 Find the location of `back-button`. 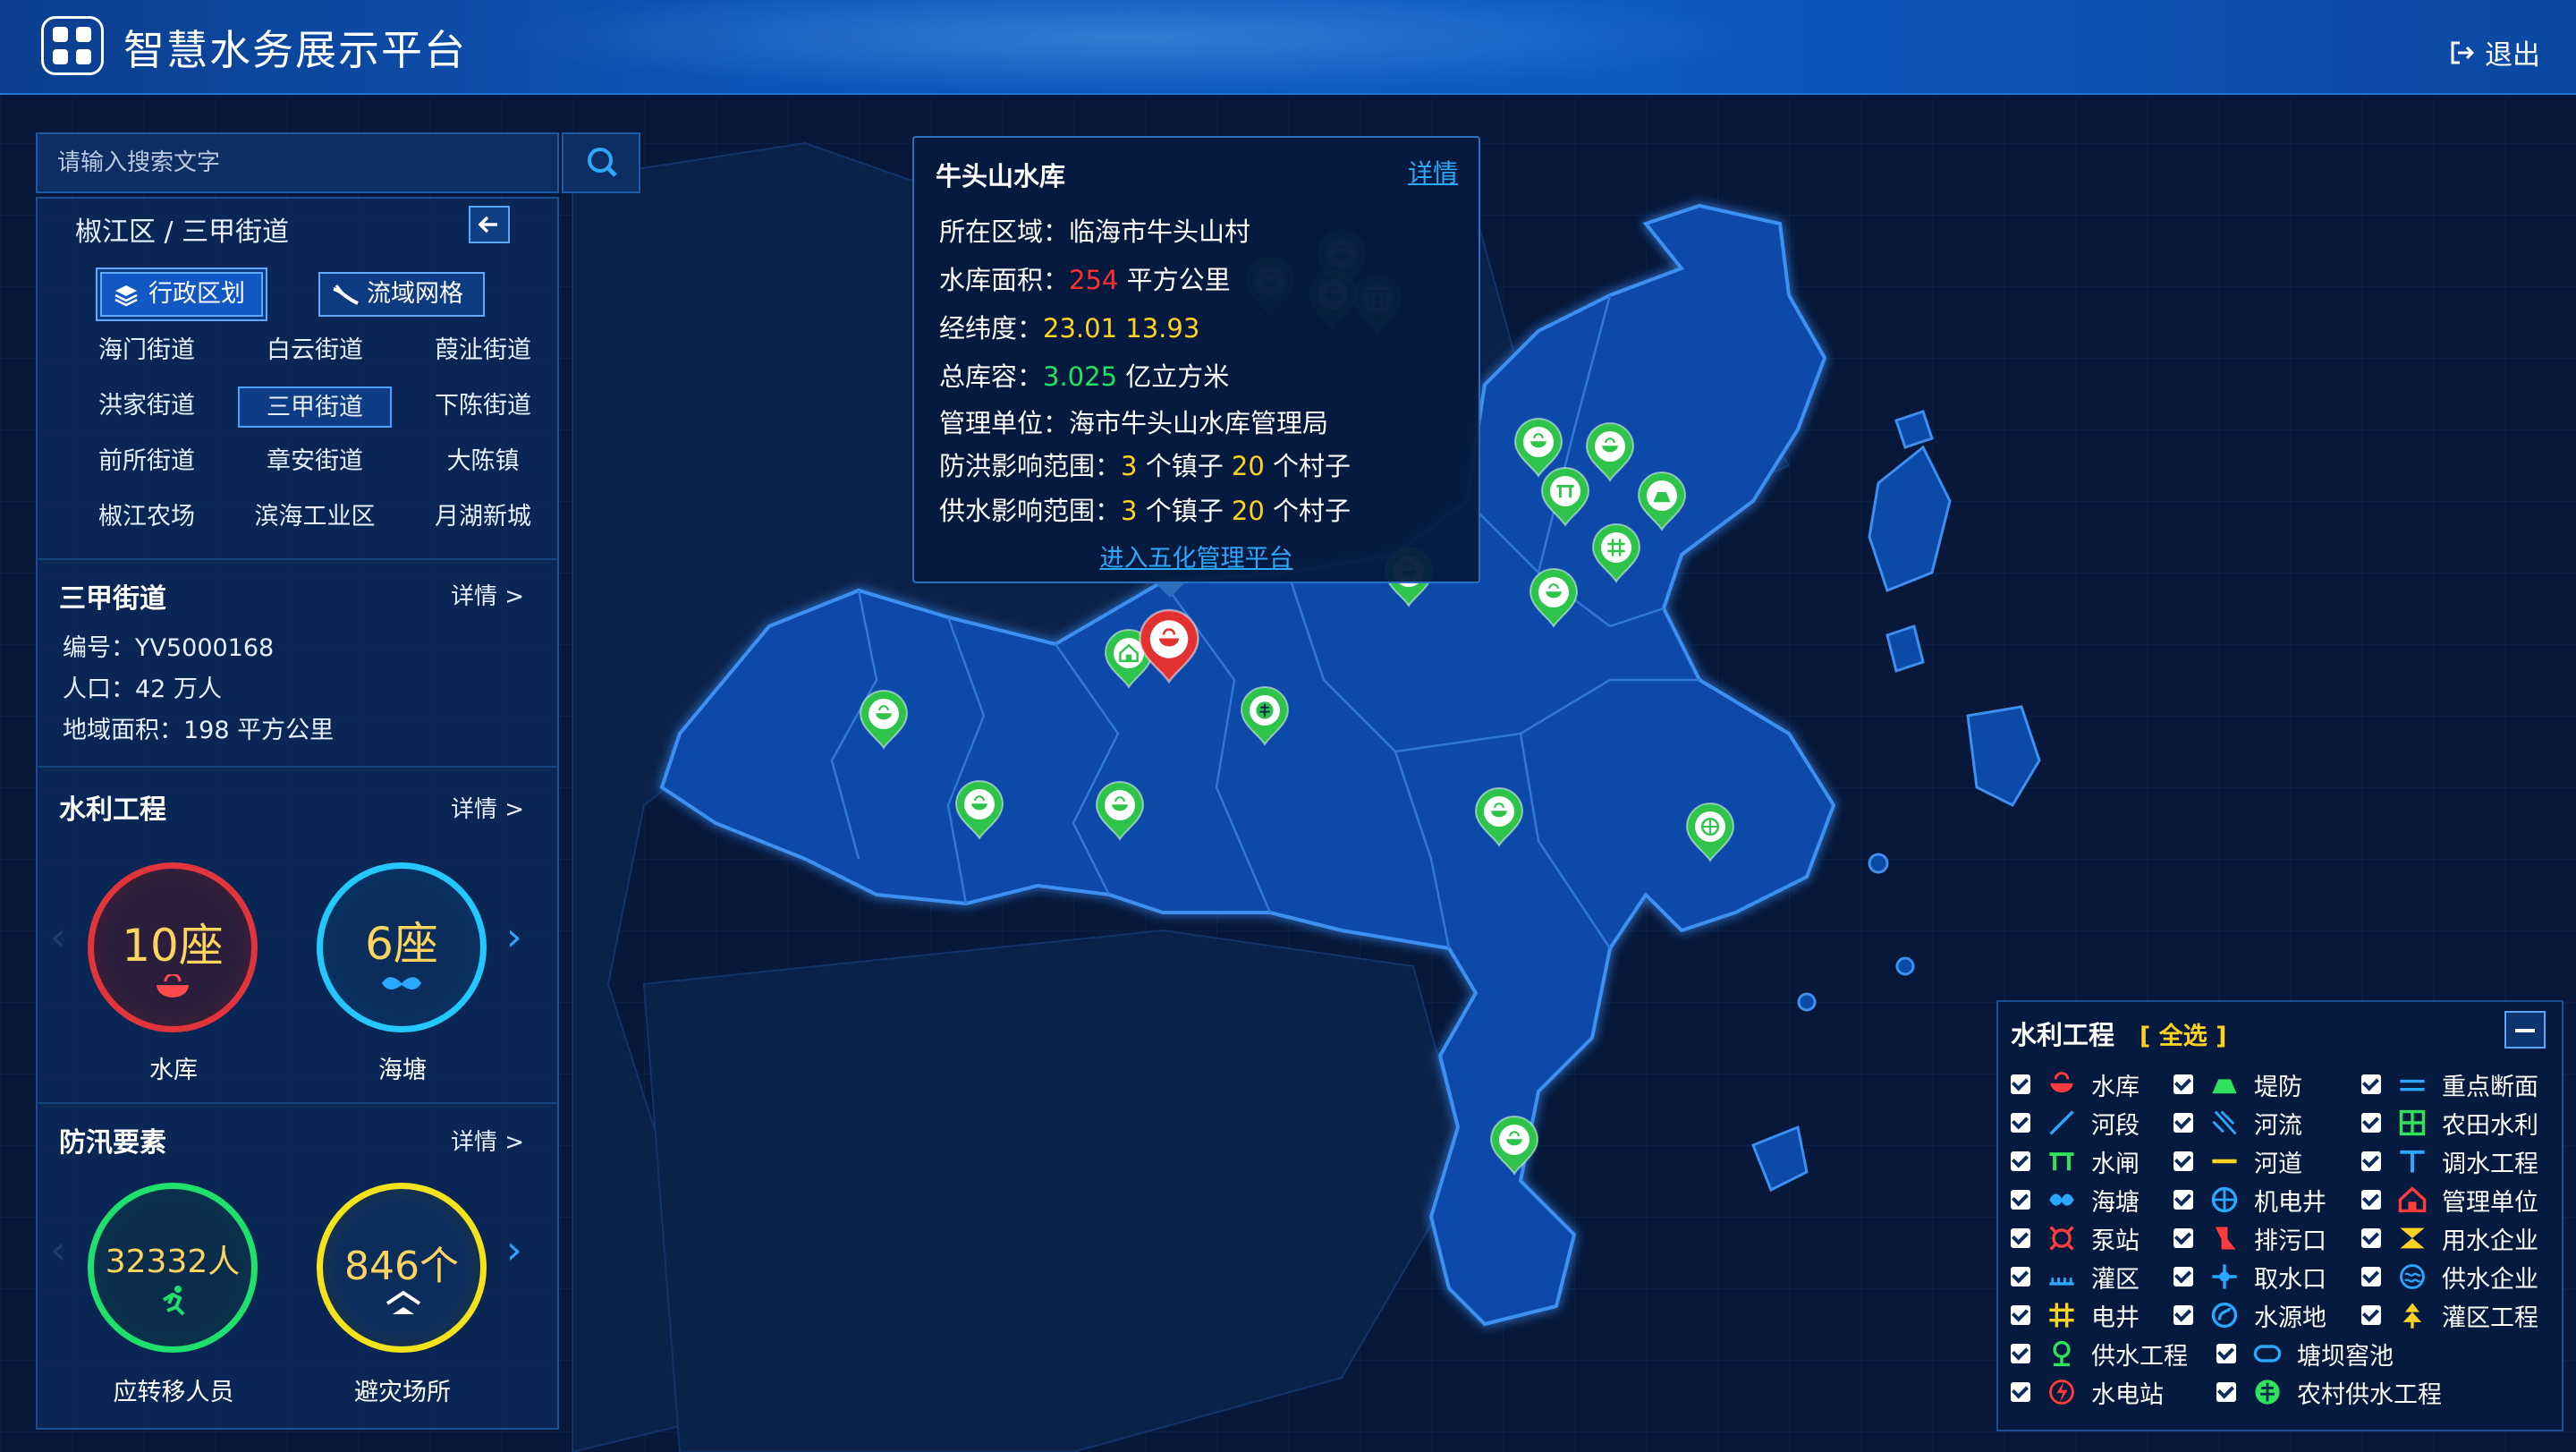

back-button is located at coordinates (489, 224).